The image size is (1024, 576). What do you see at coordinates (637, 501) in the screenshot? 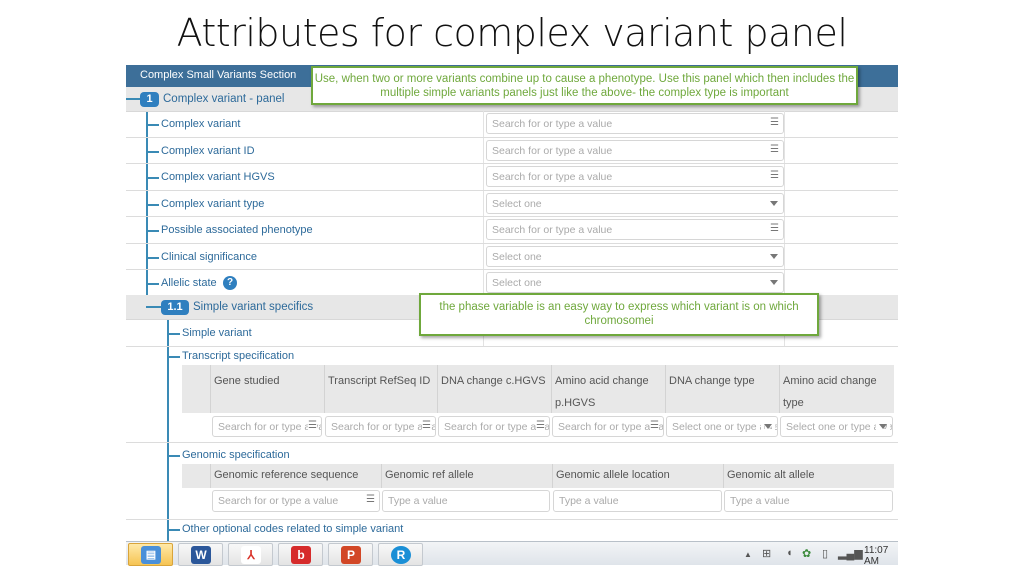
I see `genomic-allele-location-input: Type a value` at bounding box center [637, 501].